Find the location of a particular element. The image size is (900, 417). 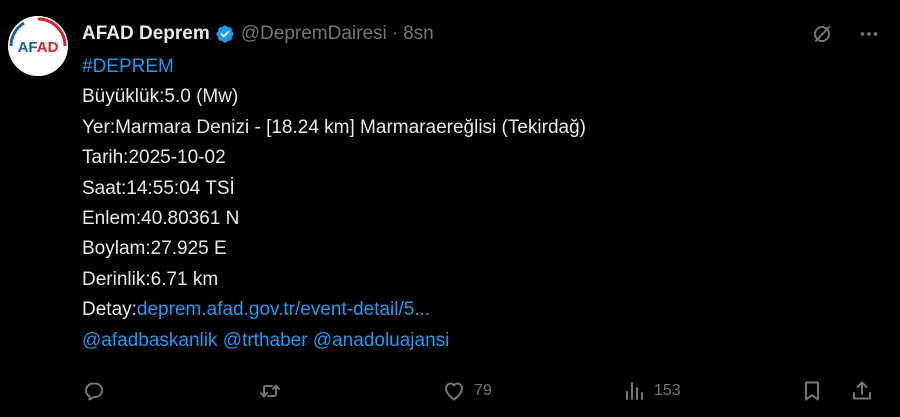

bookmark-icon is located at coordinates (812, 391).